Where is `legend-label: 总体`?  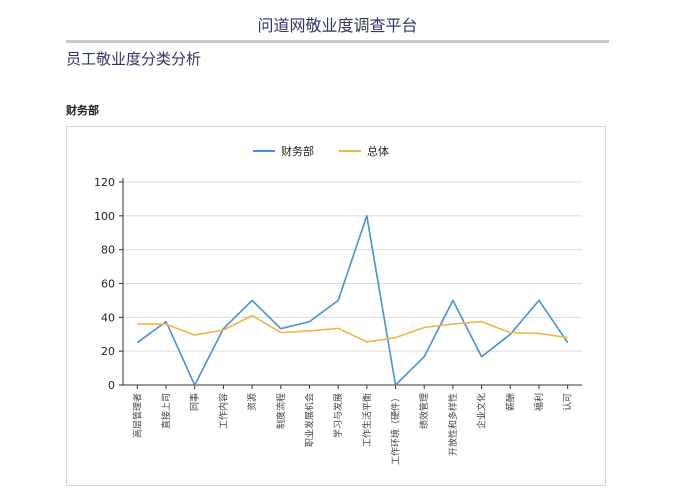 legend-label: 总体 is located at coordinates (378, 151).